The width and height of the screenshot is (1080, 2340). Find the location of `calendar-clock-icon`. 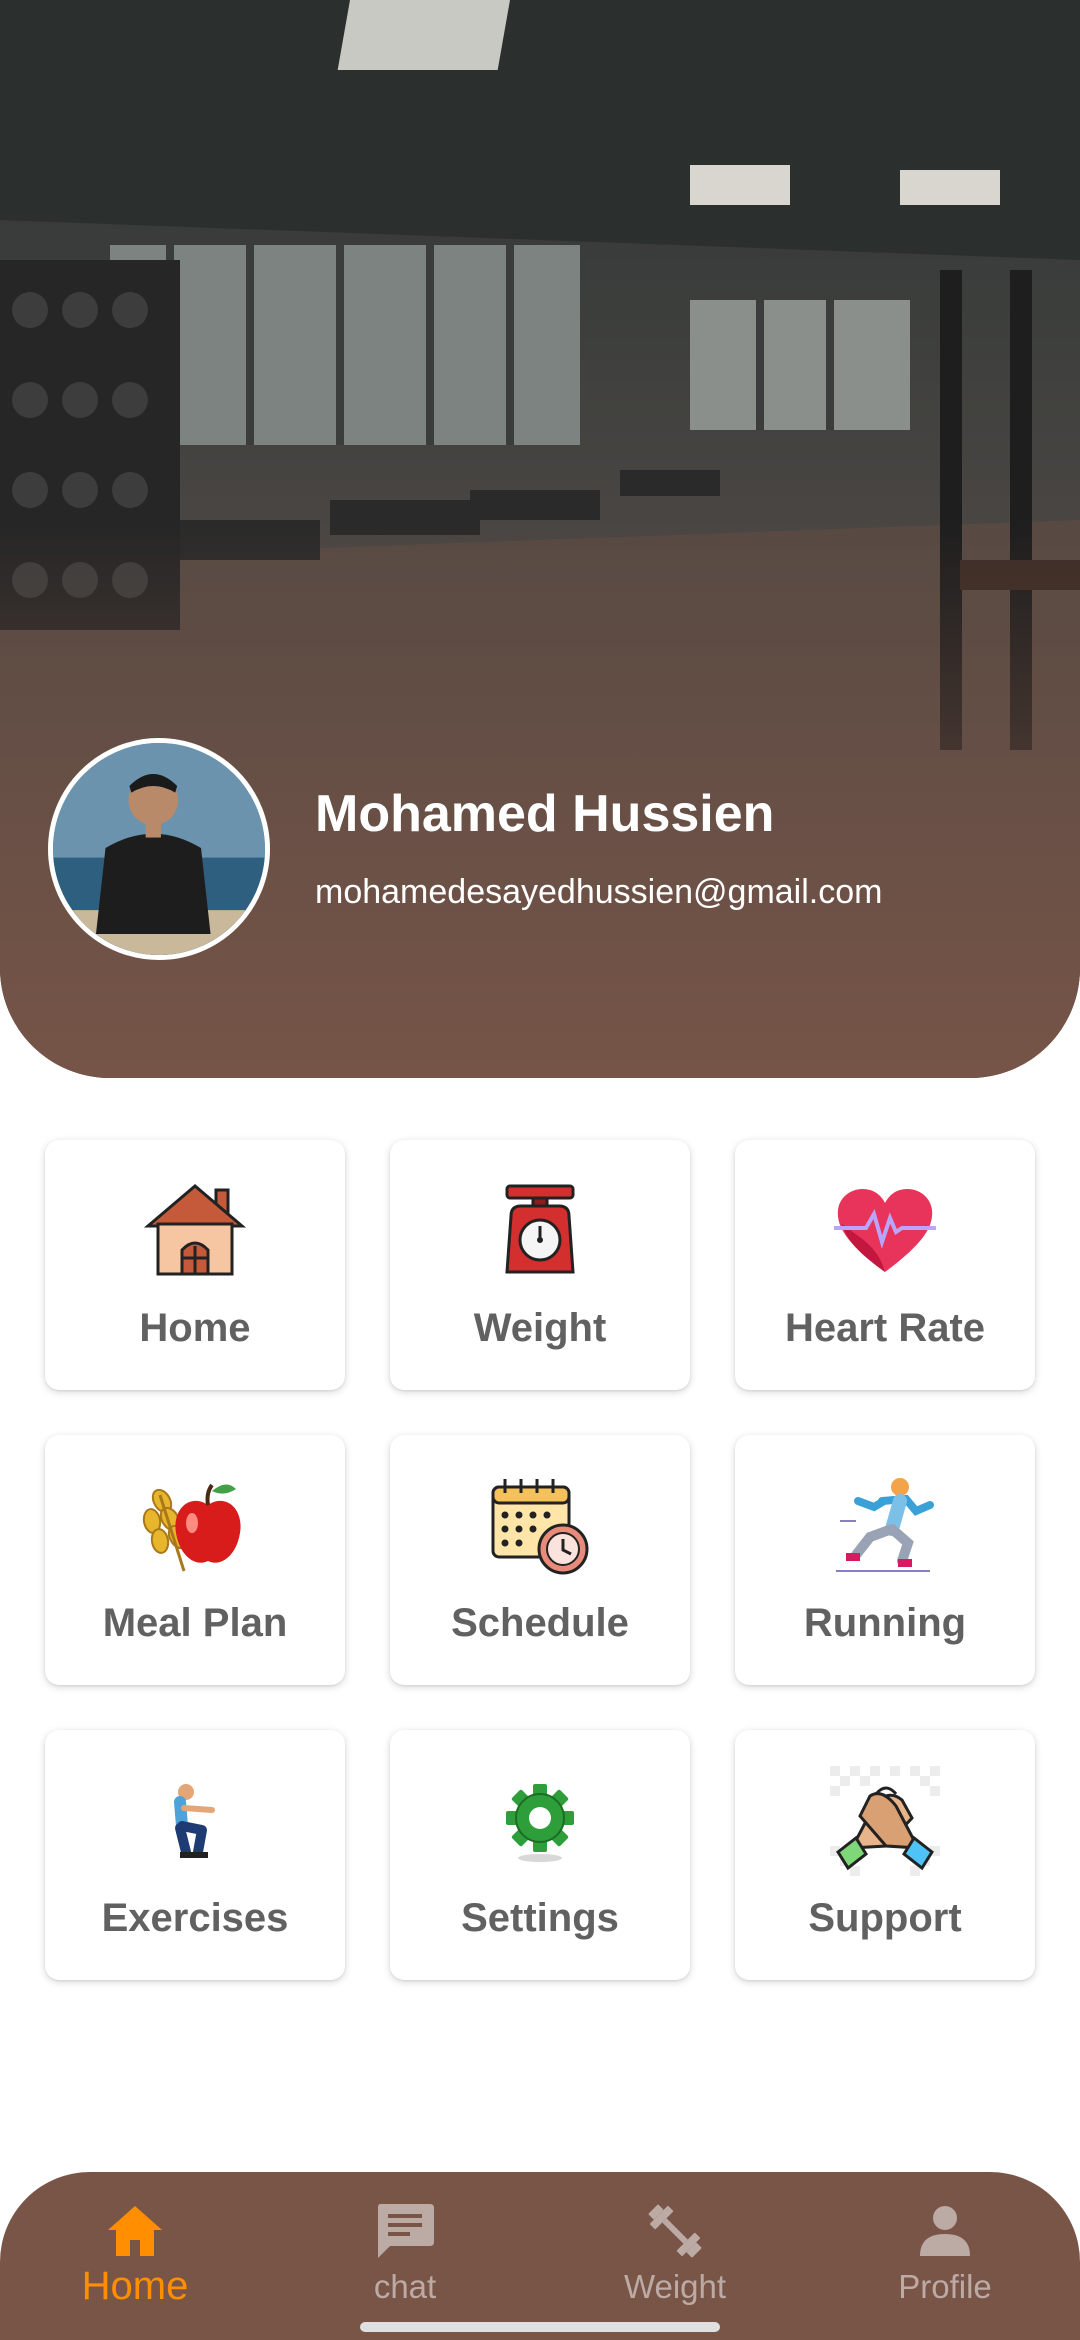

calendar-clock-icon is located at coordinates (540, 1526).